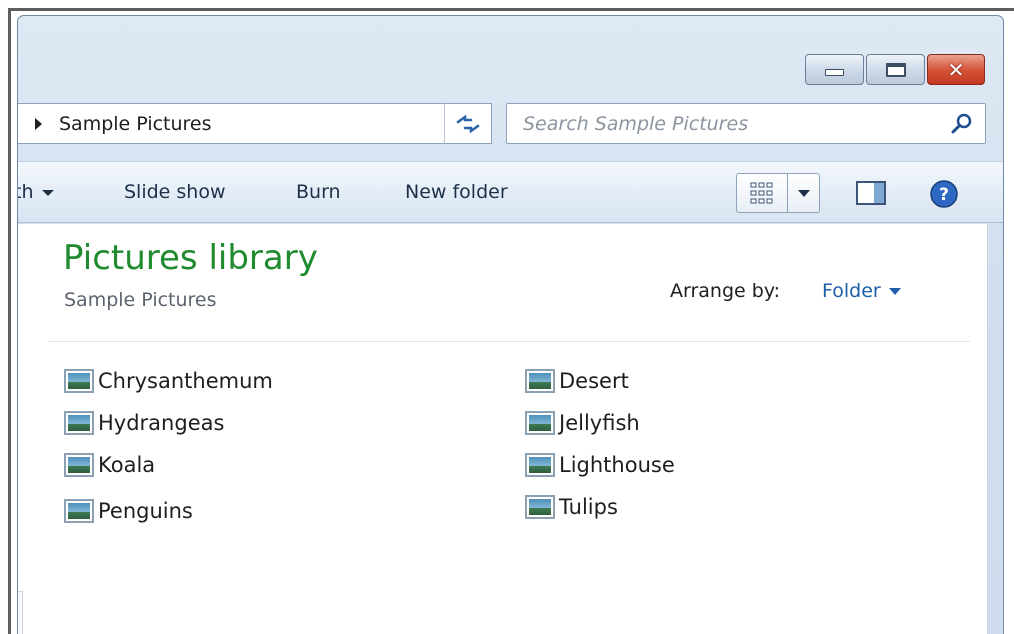 This screenshot has height=634, width=1014. What do you see at coordinates (962, 124) in the screenshot?
I see `search-icon` at bounding box center [962, 124].